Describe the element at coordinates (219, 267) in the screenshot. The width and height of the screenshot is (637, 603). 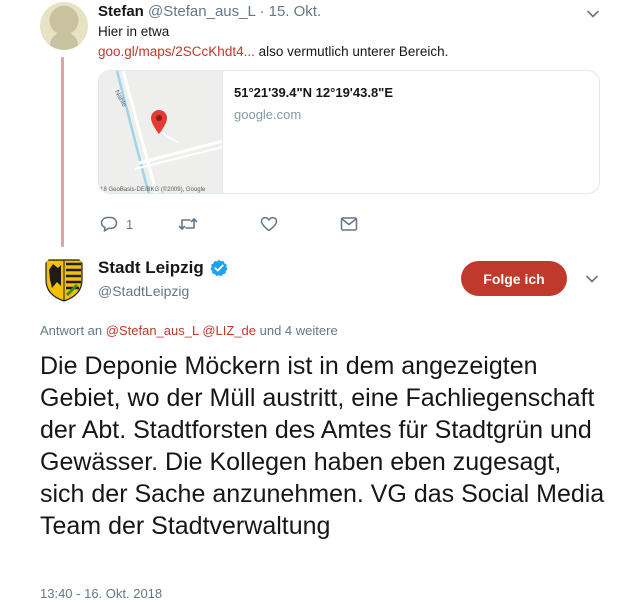
I see `verified-badge-icon` at that location.